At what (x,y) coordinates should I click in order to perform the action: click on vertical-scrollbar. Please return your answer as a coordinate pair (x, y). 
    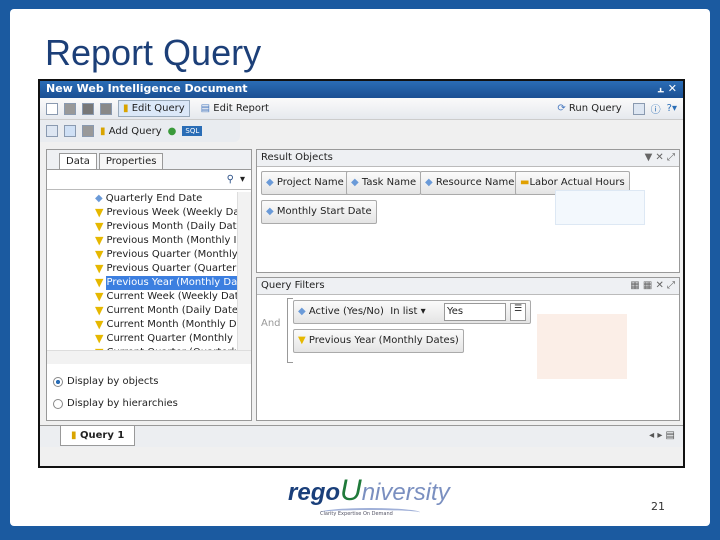
    Looking at the image, I should click on (244, 271).